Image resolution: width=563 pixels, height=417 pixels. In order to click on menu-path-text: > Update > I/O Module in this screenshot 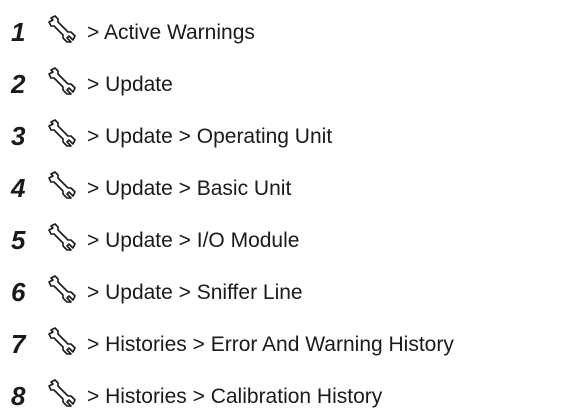, I will do `click(193, 240)`.